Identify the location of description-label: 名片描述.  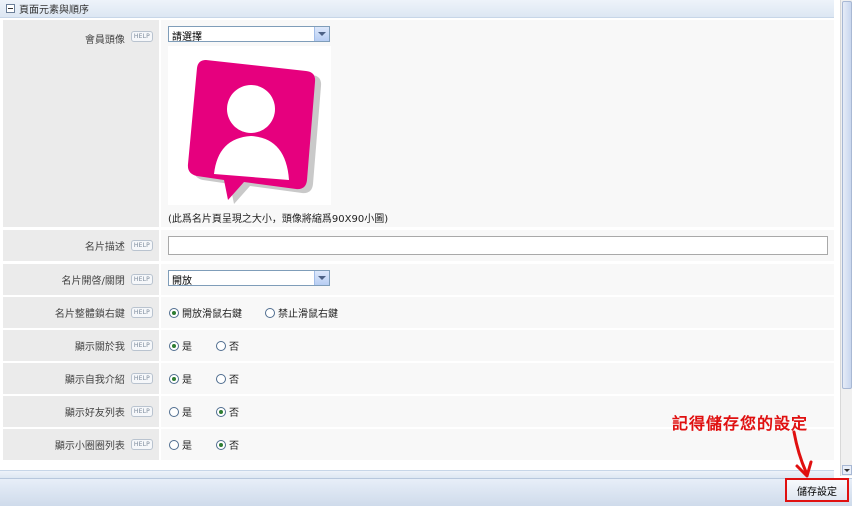
(104, 247).